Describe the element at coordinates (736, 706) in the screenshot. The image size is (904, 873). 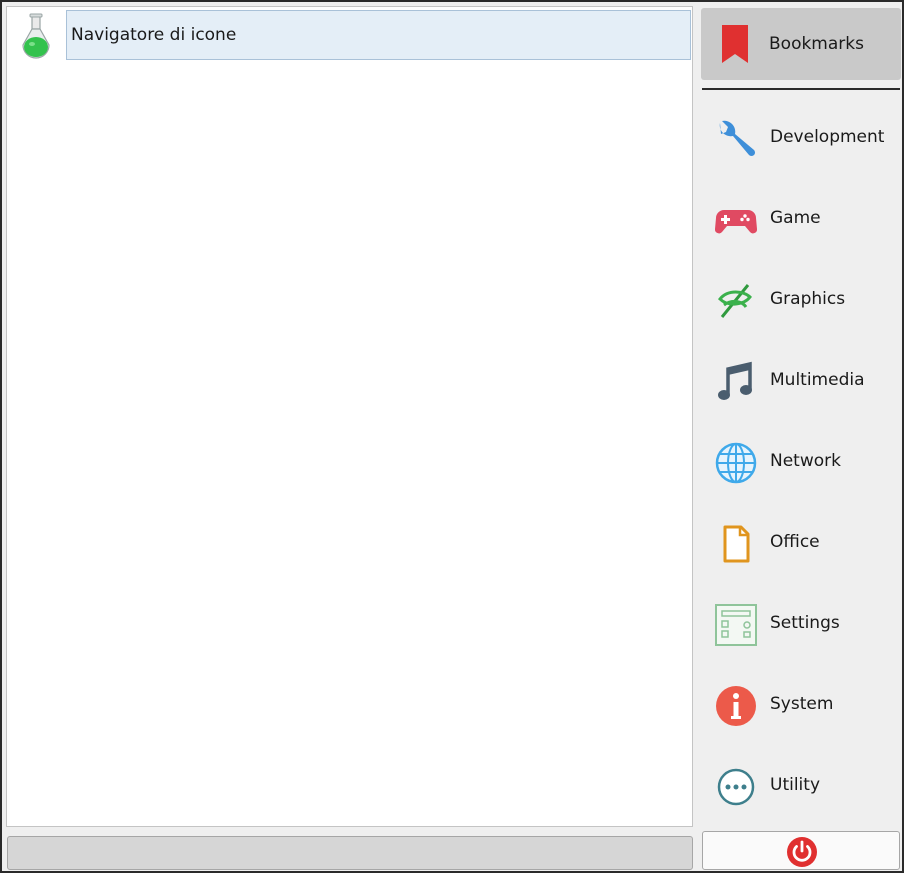
I see `info-icon` at that location.